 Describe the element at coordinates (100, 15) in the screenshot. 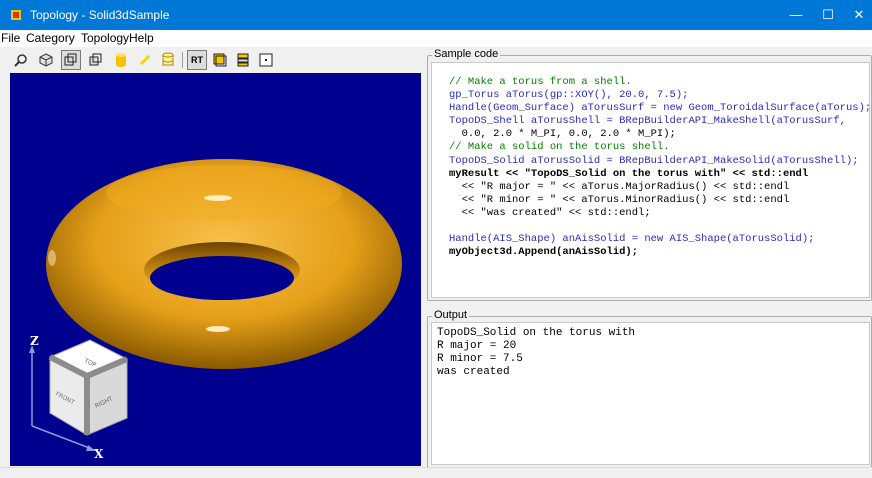

I see `window-title: Topology - Solid3dSample` at that location.